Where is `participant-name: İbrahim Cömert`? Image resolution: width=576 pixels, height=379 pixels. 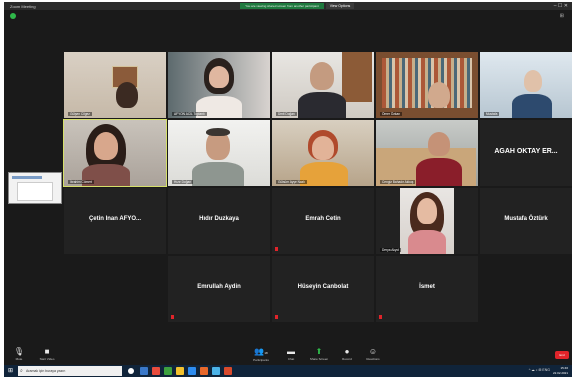 participant-name: İbrahim Cömert is located at coordinates (81, 182).